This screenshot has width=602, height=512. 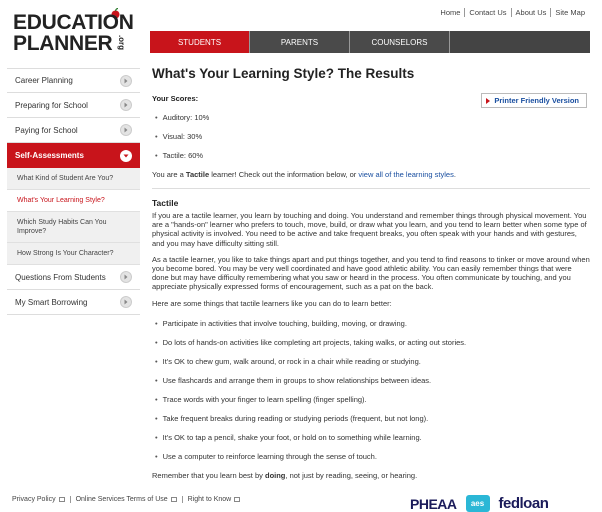 I want to click on printer-friendly-button: Printer Friendly Version, so click(x=534, y=100).